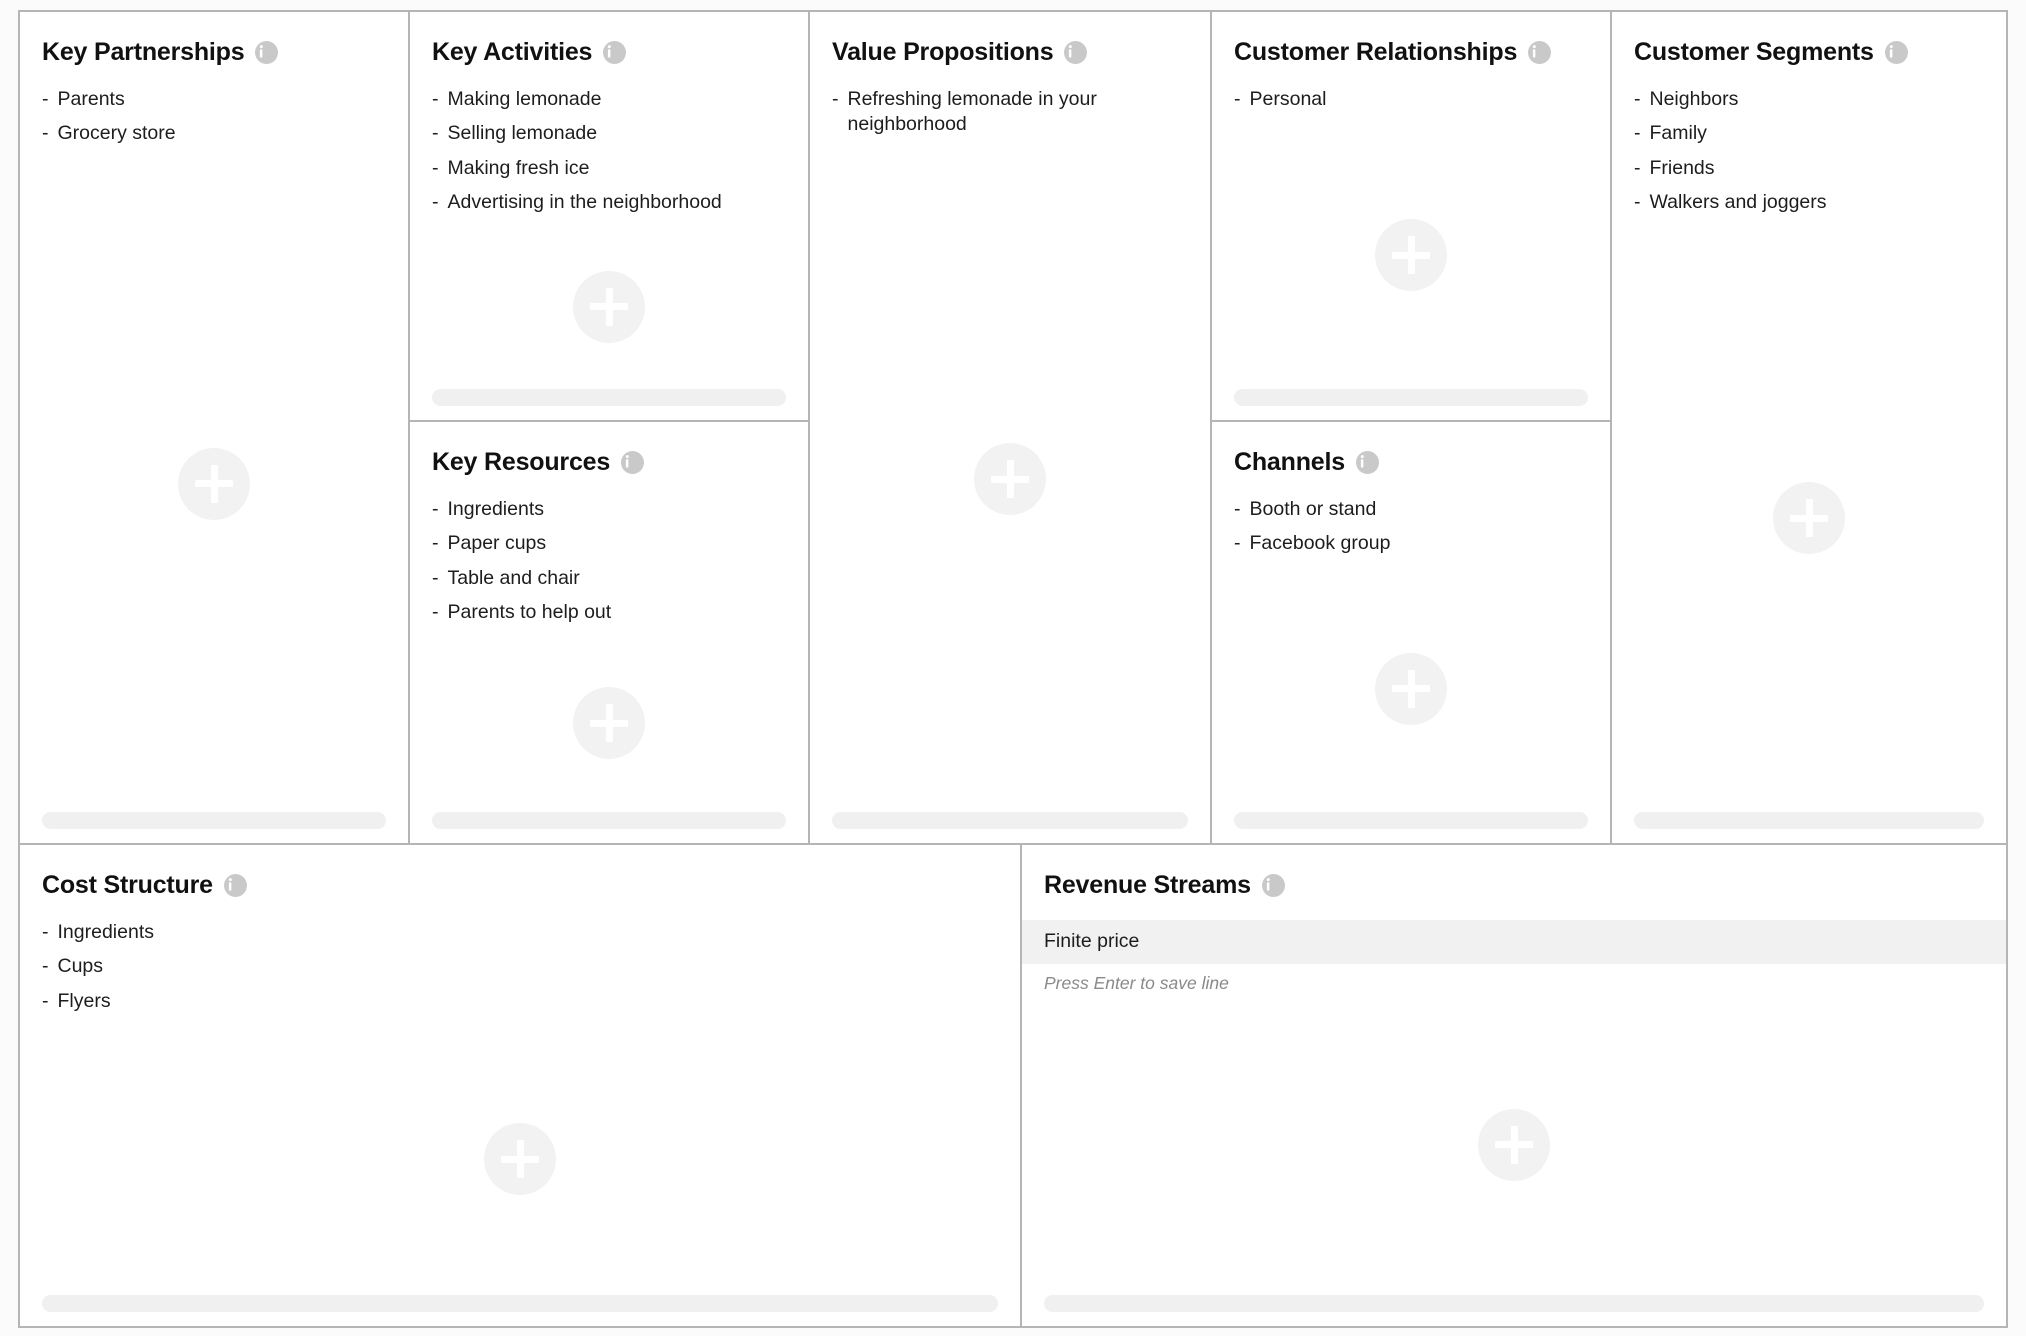 The width and height of the screenshot is (2026, 1336). What do you see at coordinates (609, 578) in the screenshot?
I see `list-item: - Table and chair` at bounding box center [609, 578].